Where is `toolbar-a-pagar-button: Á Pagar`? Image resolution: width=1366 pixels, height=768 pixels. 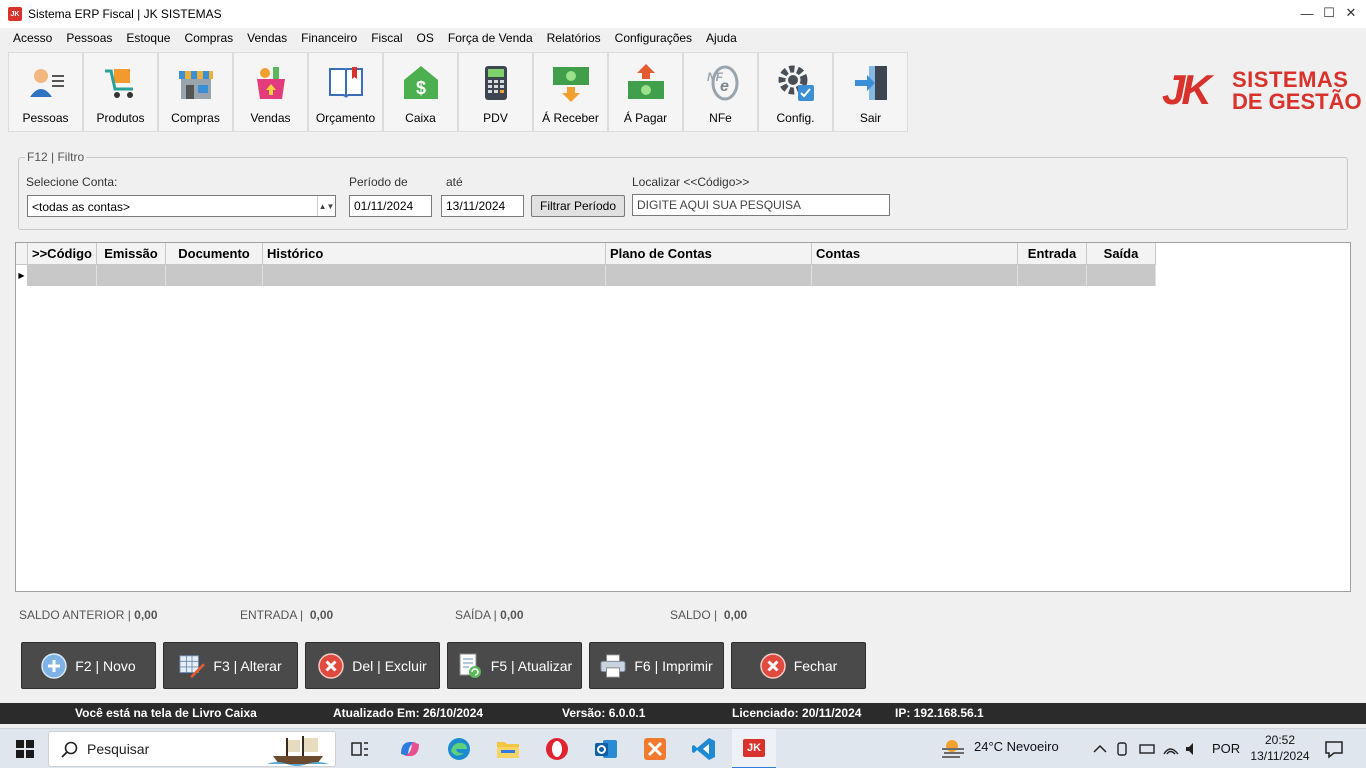
toolbar-a-pagar-button: Á Pagar is located at coordinates (645, 92).